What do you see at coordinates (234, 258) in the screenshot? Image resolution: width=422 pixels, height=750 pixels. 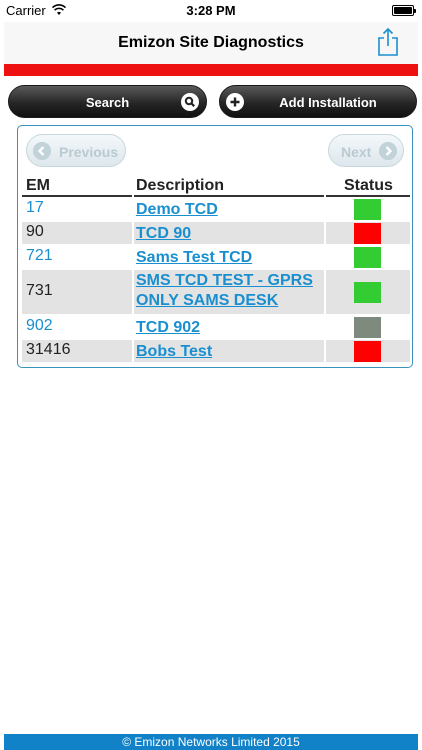 I see `installation-link: Sams Test TCD` at bounding box center [234, 258].